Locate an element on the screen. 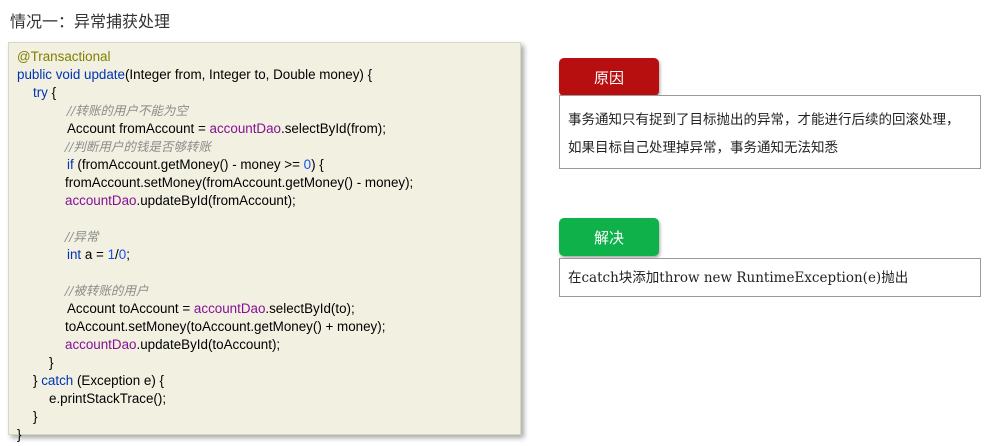  code-token: ) { is located at coordinates (317, 164).